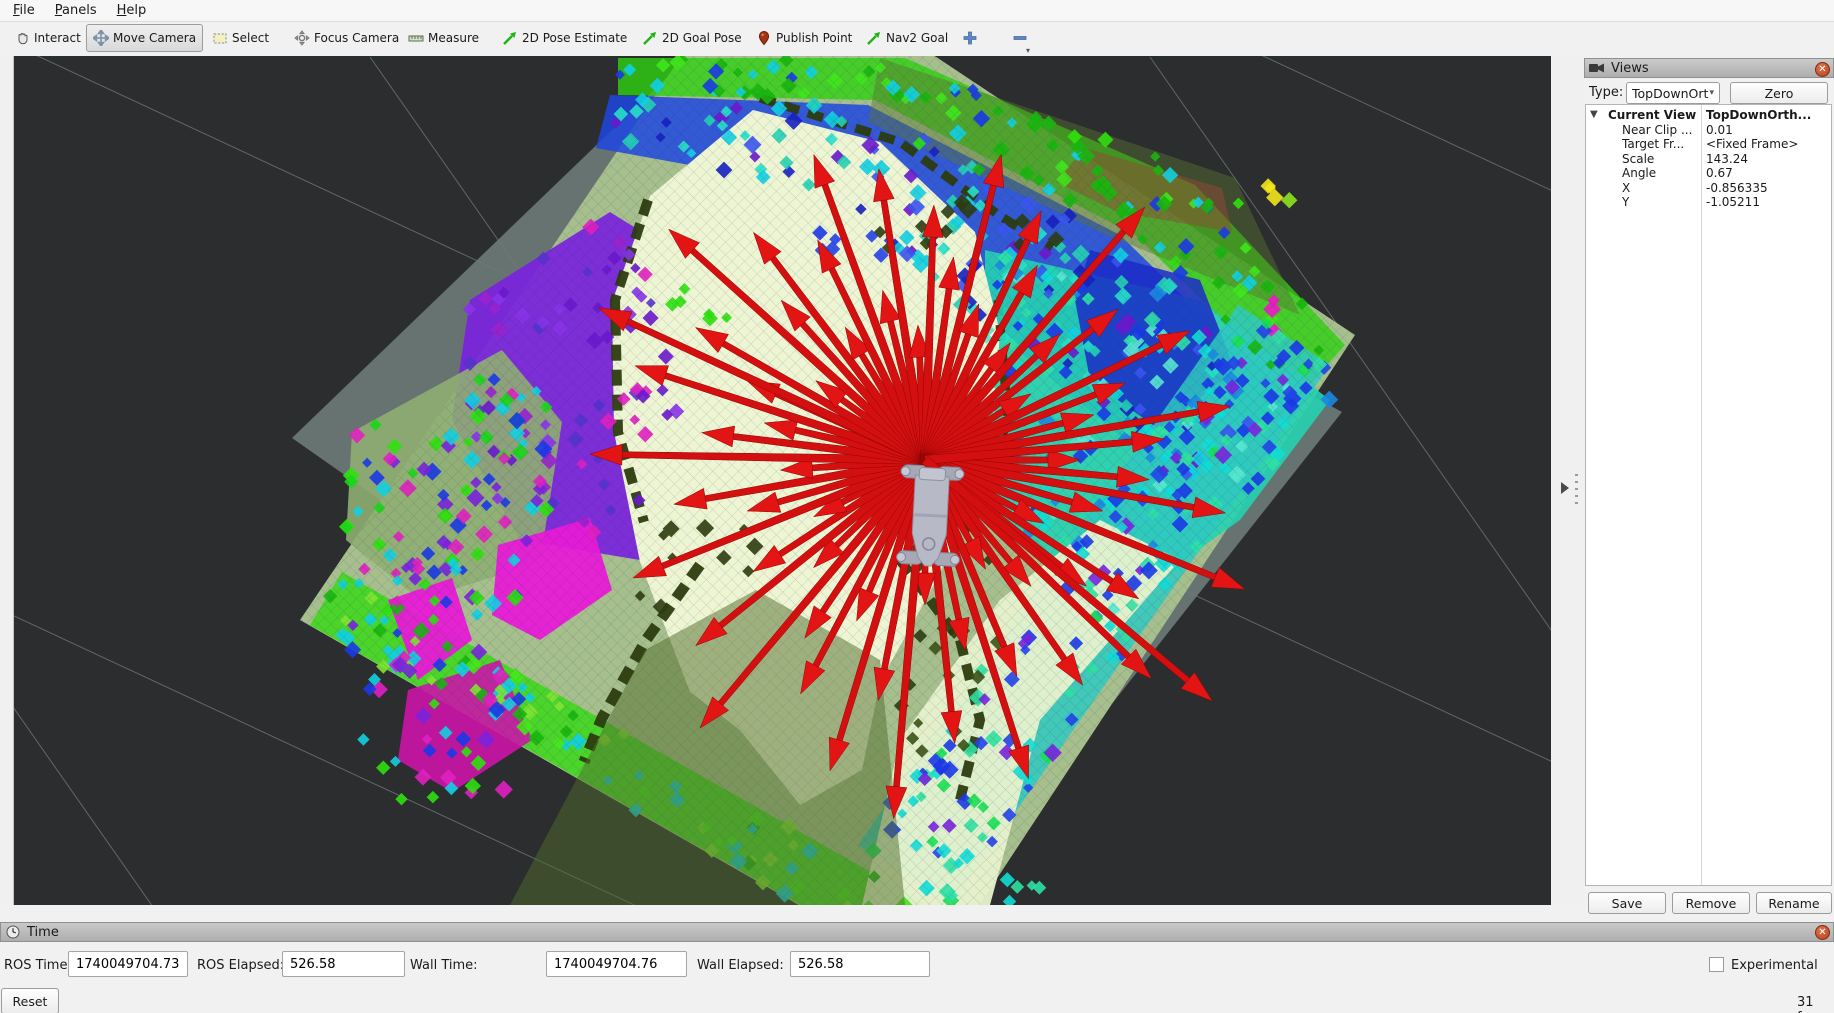 Image resolution: width=1834 pixels, height=1013 pixels. What do you see at coordinates (1028, 50) in the screenshot?
I see `toolbar-overflow-arrow: ▾` at bounding box center [1028, 50].